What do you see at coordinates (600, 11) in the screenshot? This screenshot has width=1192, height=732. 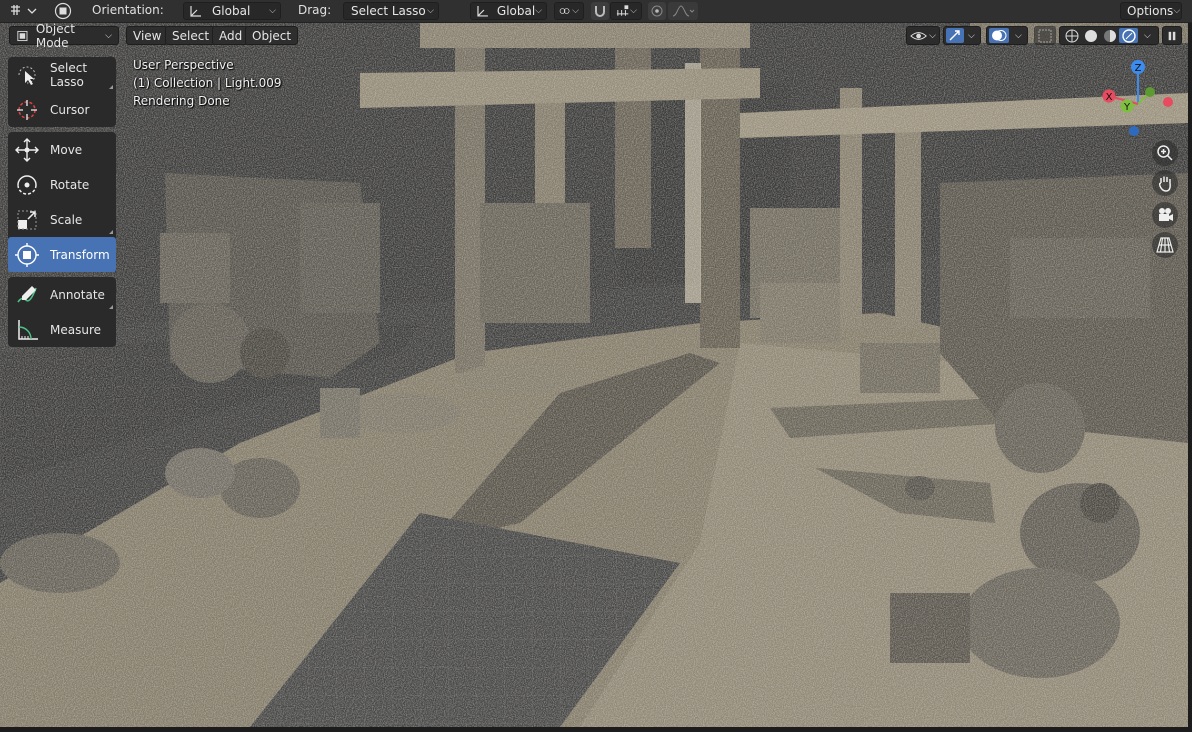 I see `snap-toggle` at bounding box center [600, 11].